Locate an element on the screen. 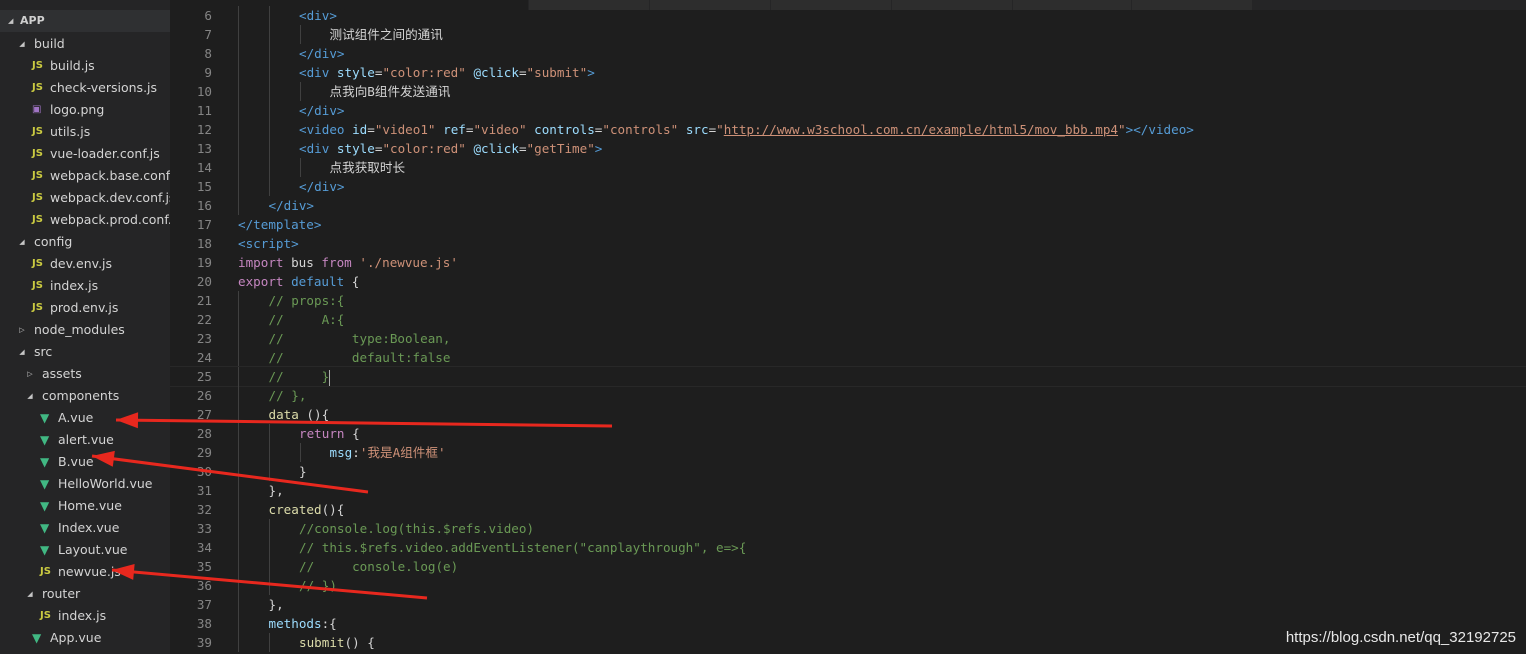  code-token: // }) is located at coordinates (318, 585).